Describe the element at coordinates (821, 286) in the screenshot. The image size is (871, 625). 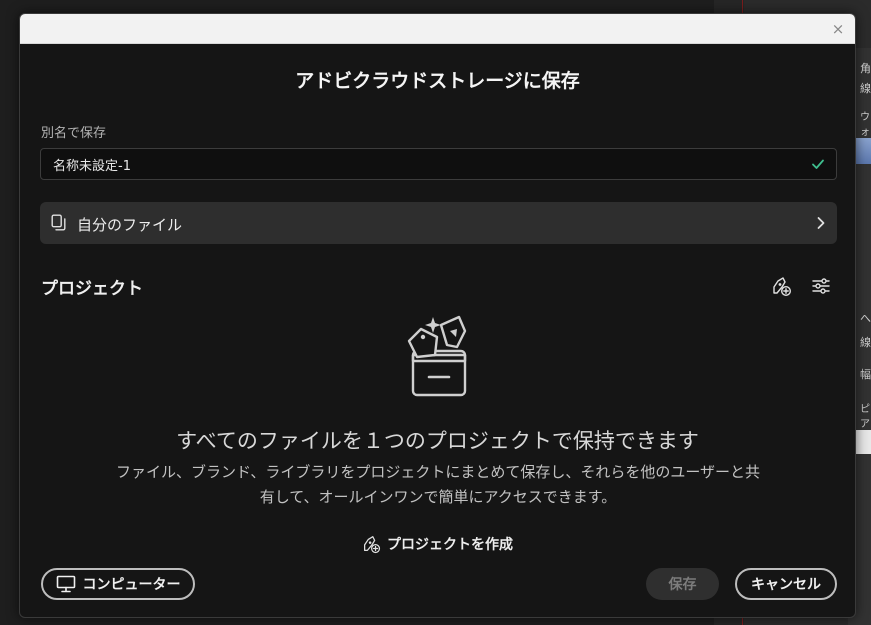
I see `filter-settings-icon` at that location.